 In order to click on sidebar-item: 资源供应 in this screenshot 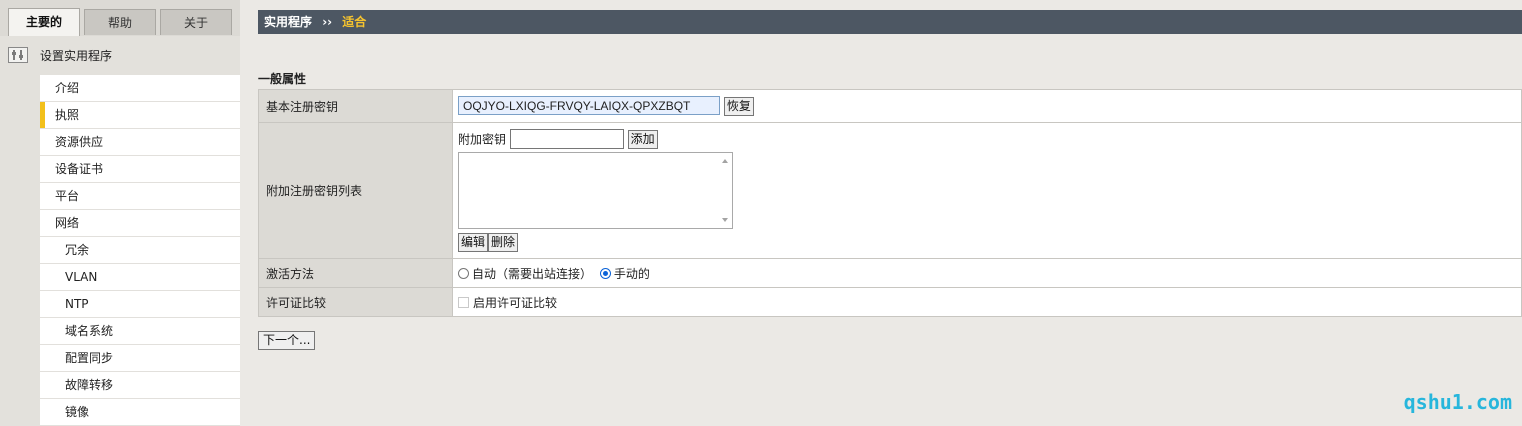, I will do `click(140, 142)`.